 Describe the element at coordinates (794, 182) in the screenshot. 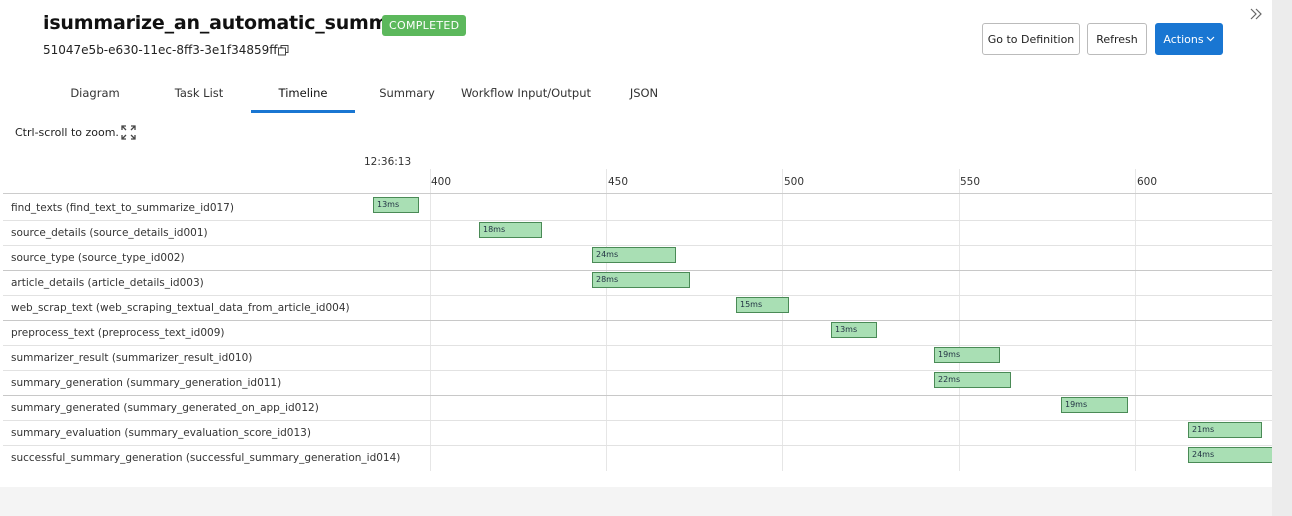

I see `timeline-tick: 500` at that location.